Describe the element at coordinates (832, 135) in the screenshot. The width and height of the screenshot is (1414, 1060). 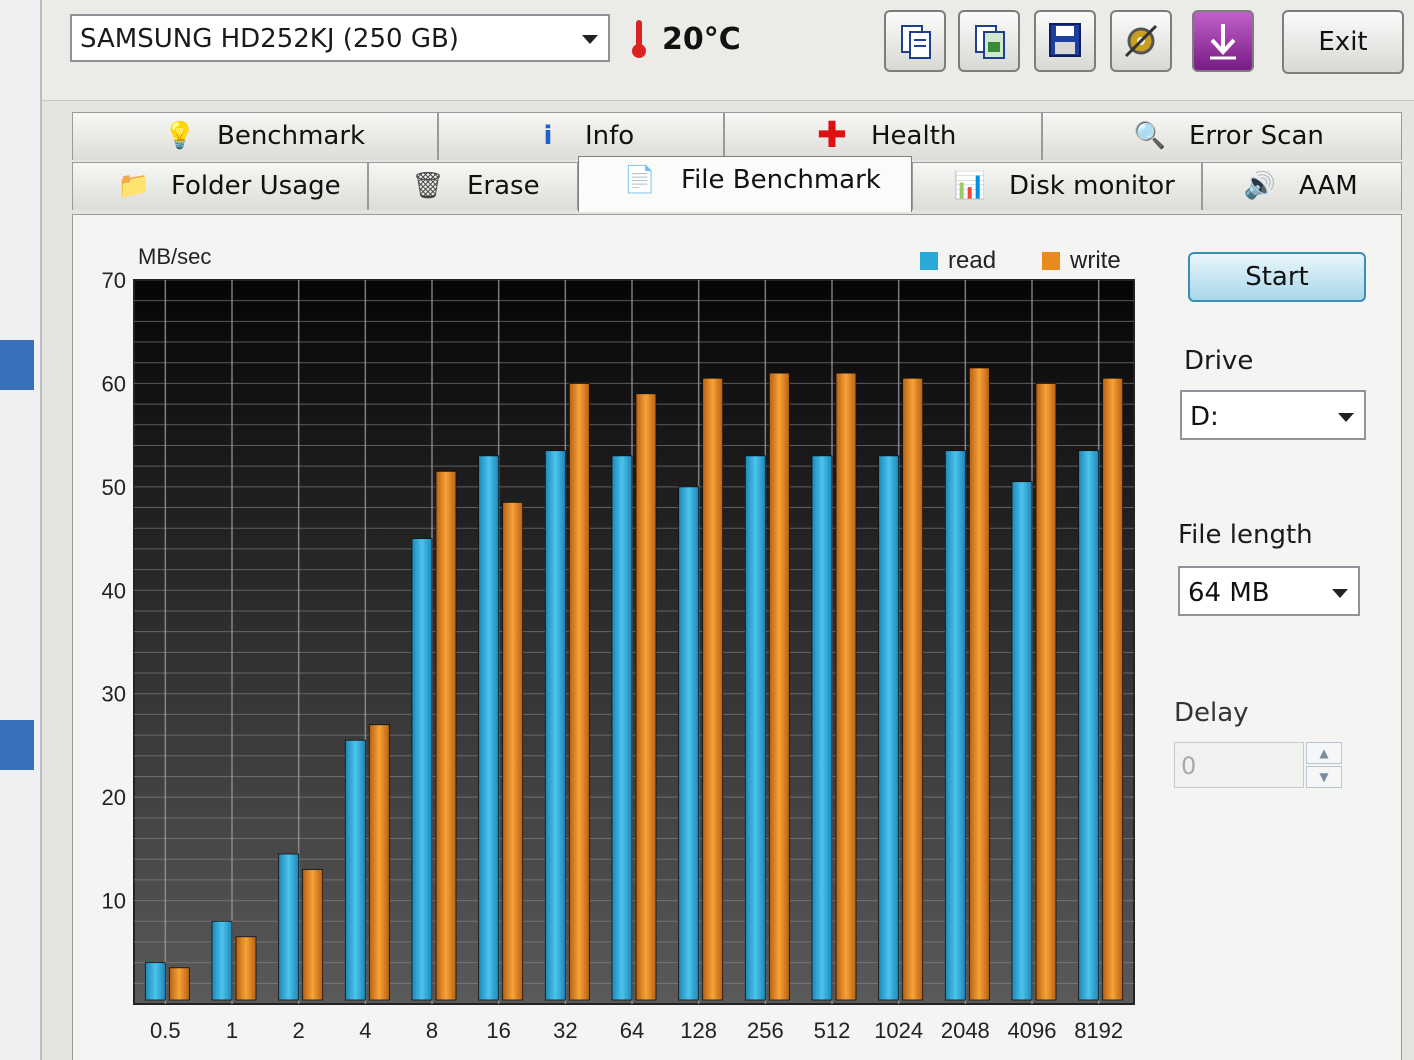
I see `health-cross-icon: ✚` at that location.